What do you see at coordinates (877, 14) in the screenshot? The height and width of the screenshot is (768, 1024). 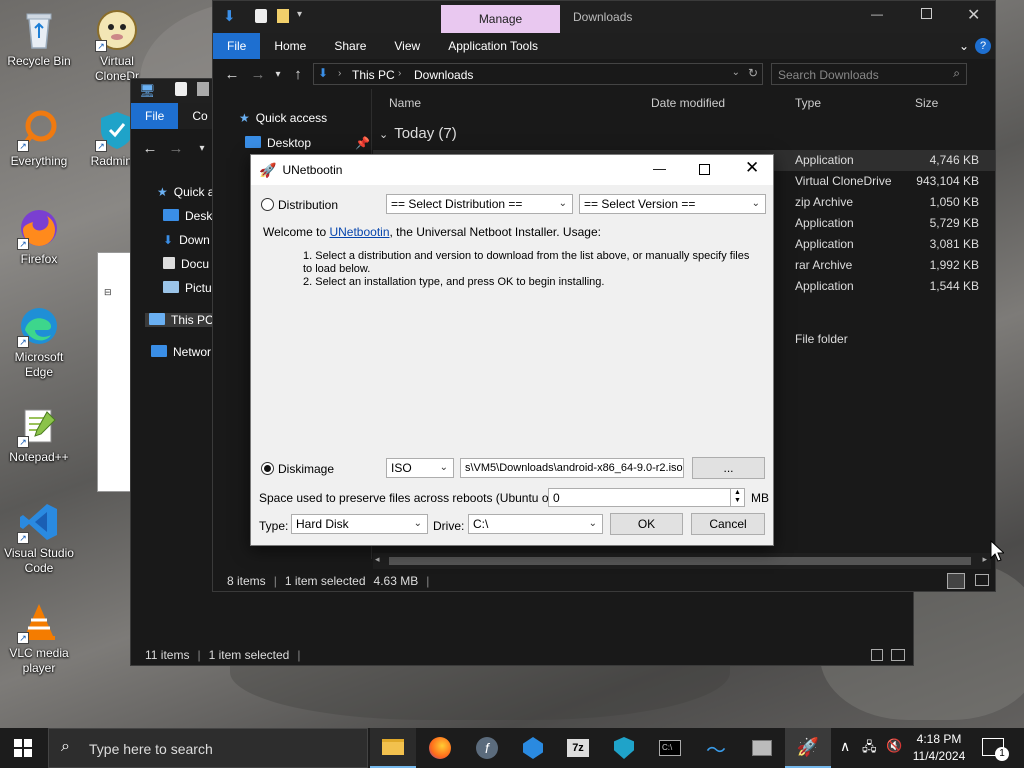 I see `minimize-button: —` at bounding box center [877, 14].